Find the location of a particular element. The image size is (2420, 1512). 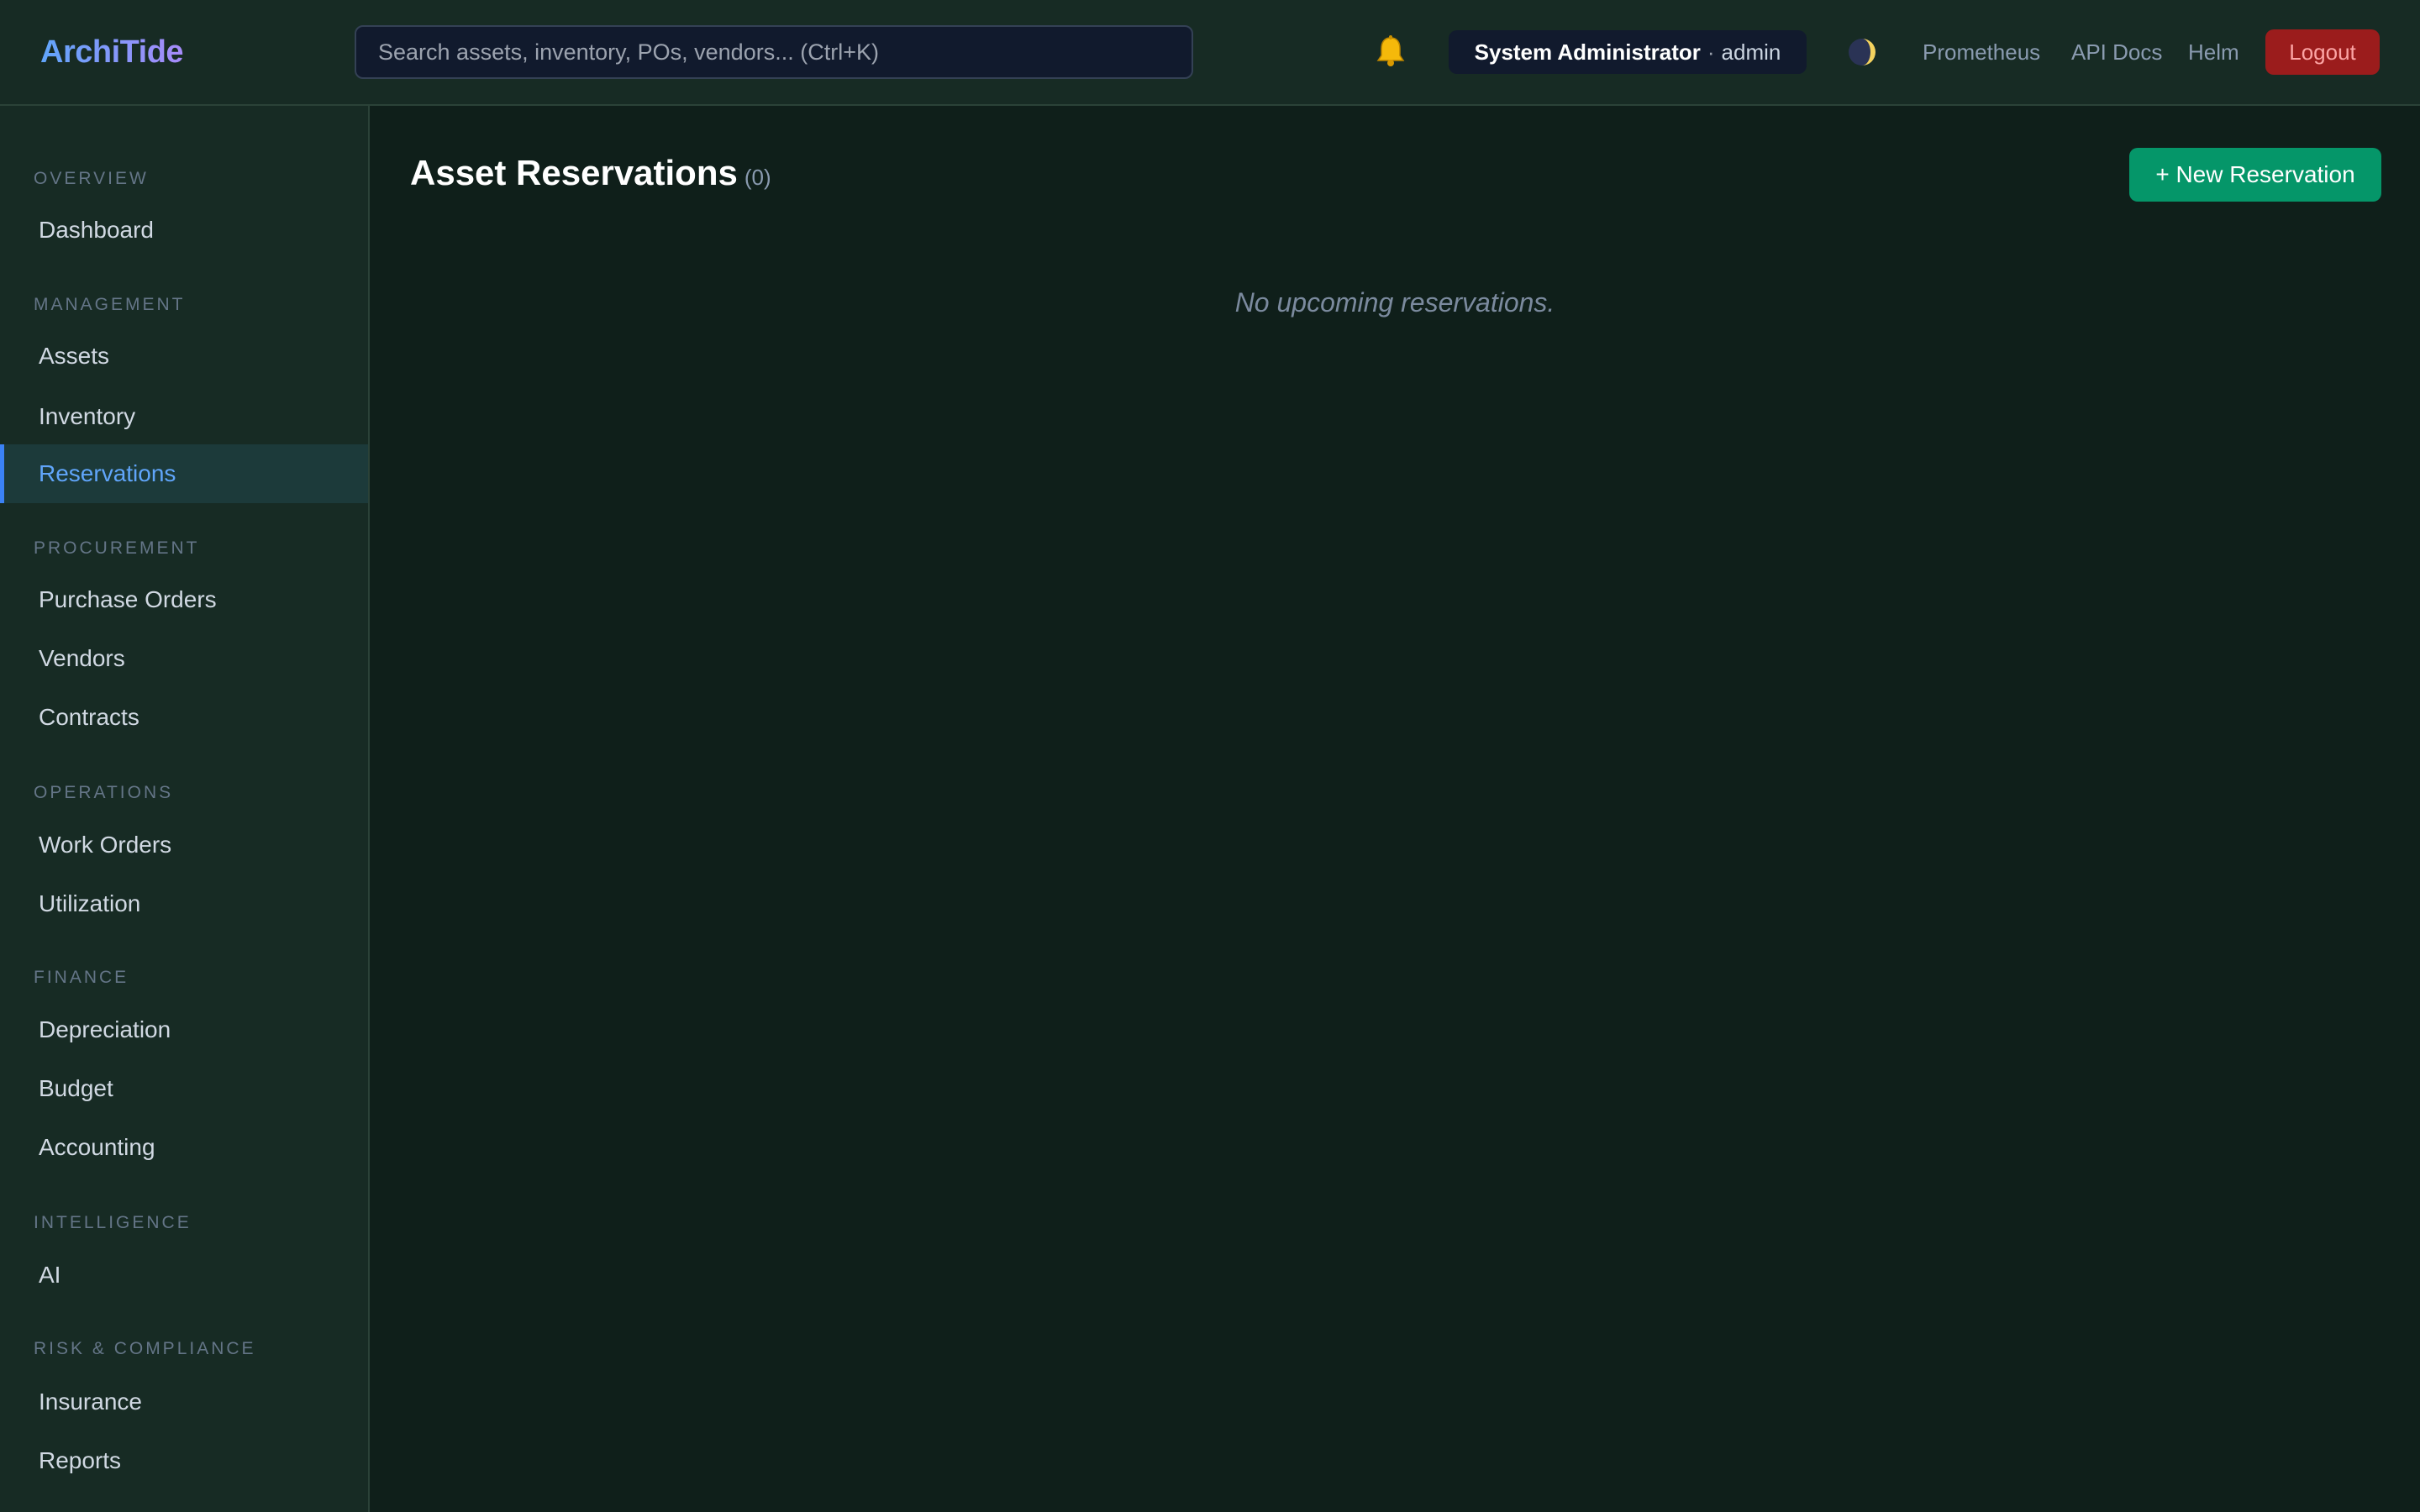

sidebar-item-dashboard: Dashboard is located at coordinates (184, 230).